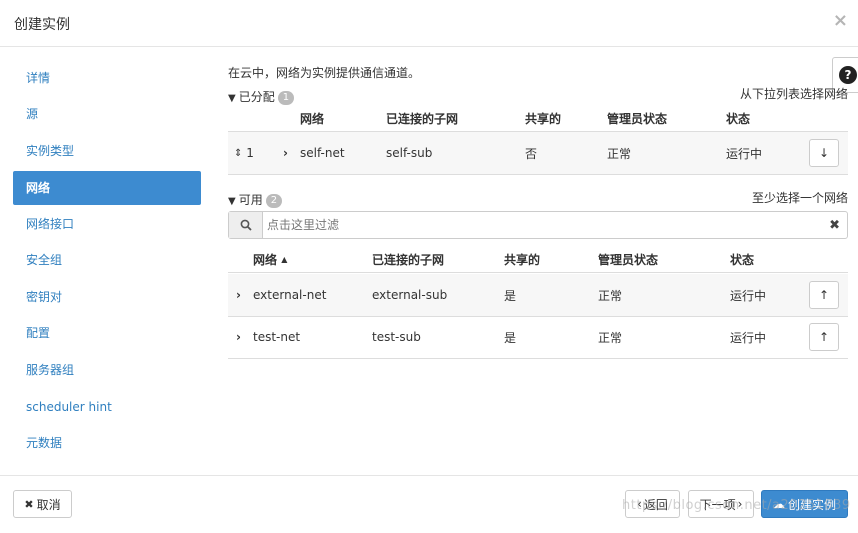  Describe the element at coordinates (107, 297) in the screenshot. I see `sidebar-item-key-pair: 密钥对` at that location.